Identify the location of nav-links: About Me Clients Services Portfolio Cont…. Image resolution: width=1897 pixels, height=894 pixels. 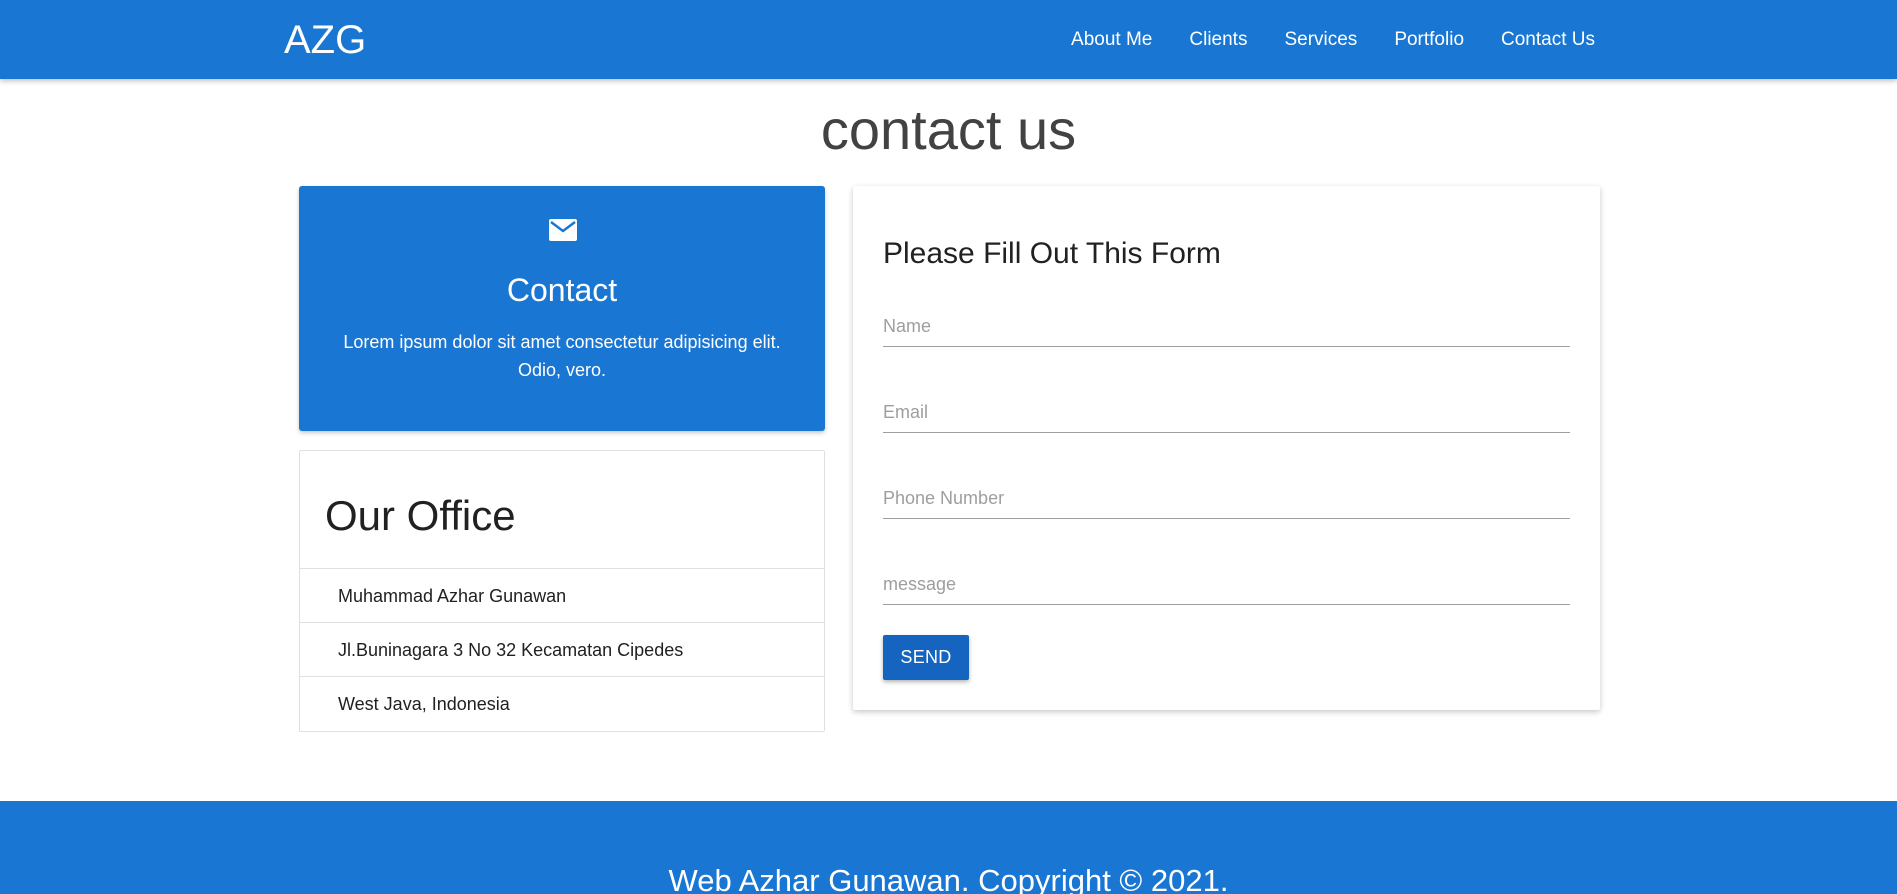
(1314, 39).